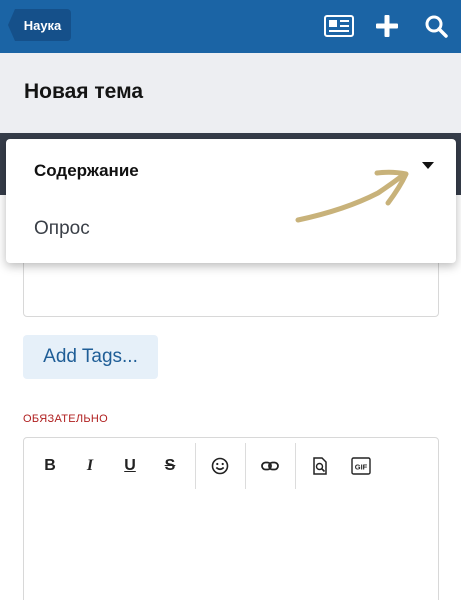 Image resolution: width=461 pixels, height=600 pixels. I want to click on back-button-label: Наука, so click(42, 25).